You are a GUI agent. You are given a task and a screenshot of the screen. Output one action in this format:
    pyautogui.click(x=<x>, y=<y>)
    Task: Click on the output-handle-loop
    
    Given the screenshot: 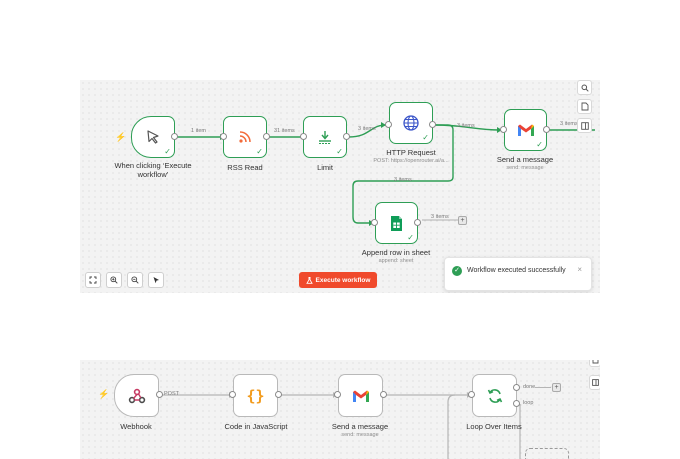 What is the action you would take?
    pyautogui.click(x=516, y=403)
    